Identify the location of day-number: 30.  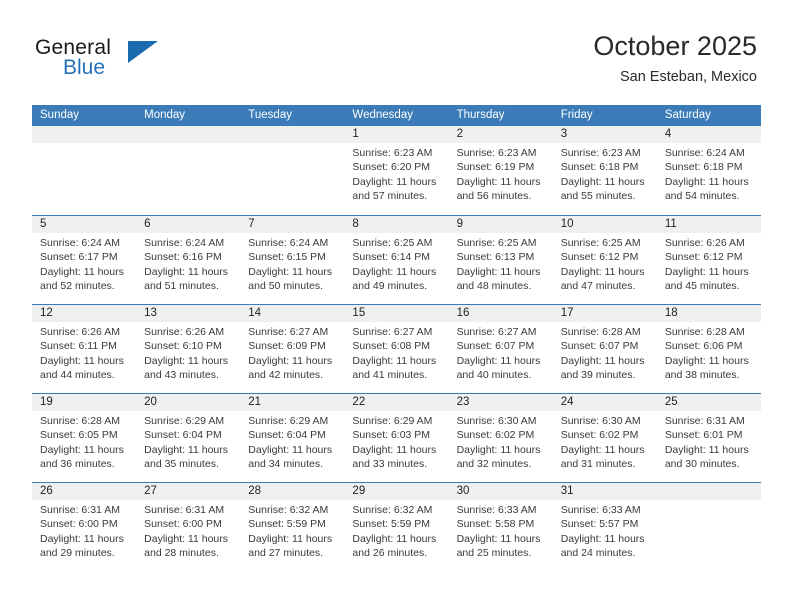
(500, 491).